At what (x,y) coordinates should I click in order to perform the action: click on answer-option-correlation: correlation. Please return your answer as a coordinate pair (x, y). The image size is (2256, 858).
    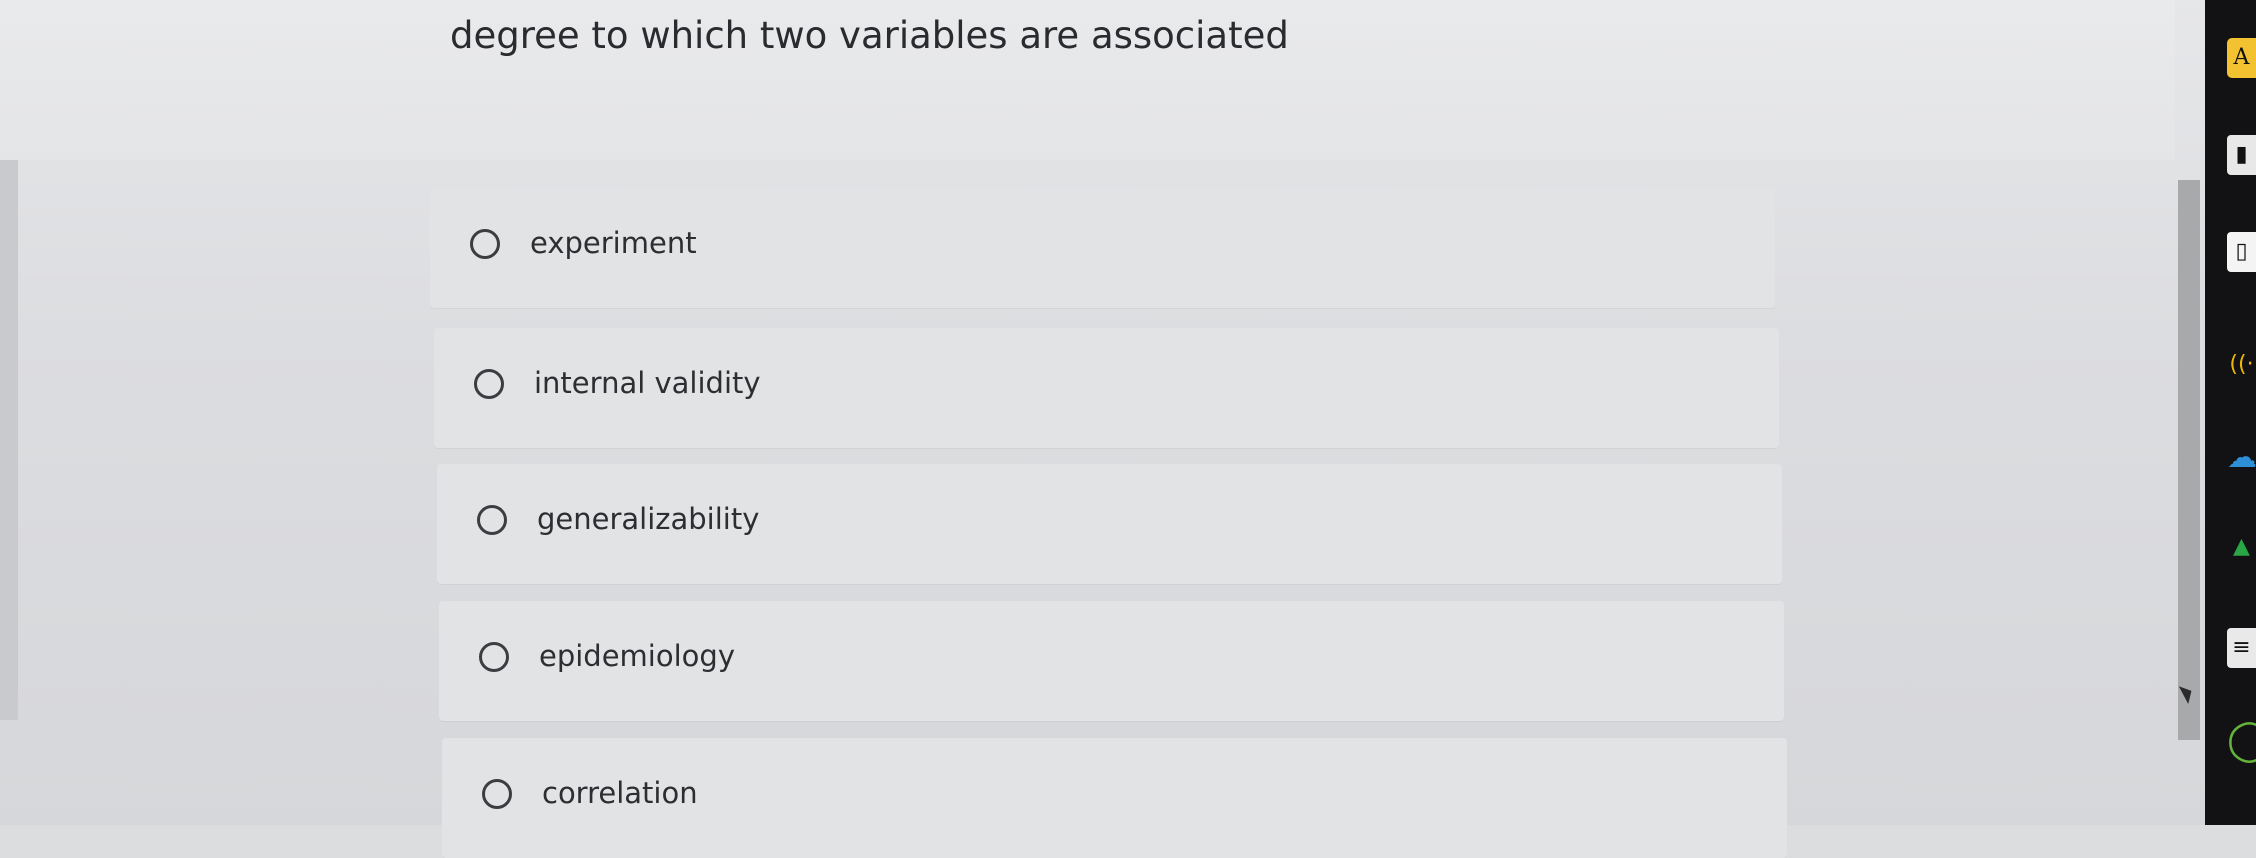
    Looking at the image, I should click on (1114, 798).